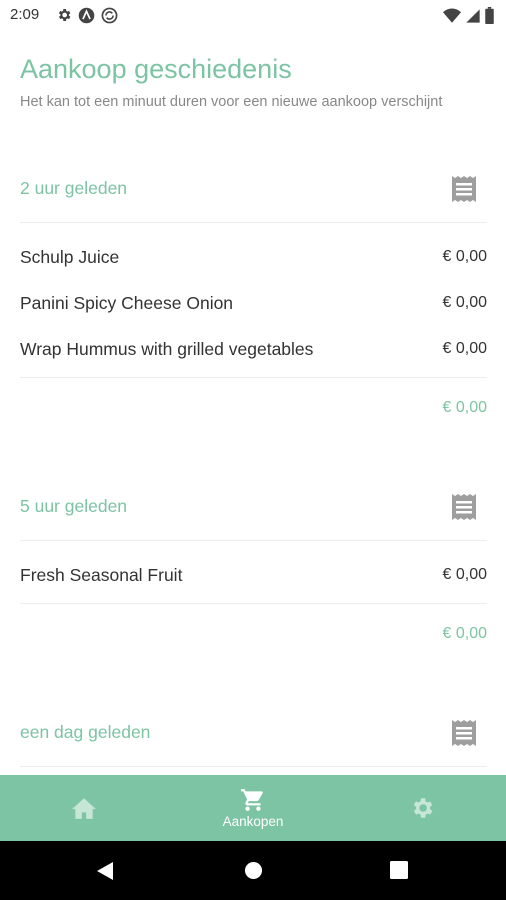 This screenshot has height=900, width=506. What do you see at coordinates (253, 191) in the screenshot?
I see `purchase-group-header: 2 uur geleden` at bounding box center [253, 191].